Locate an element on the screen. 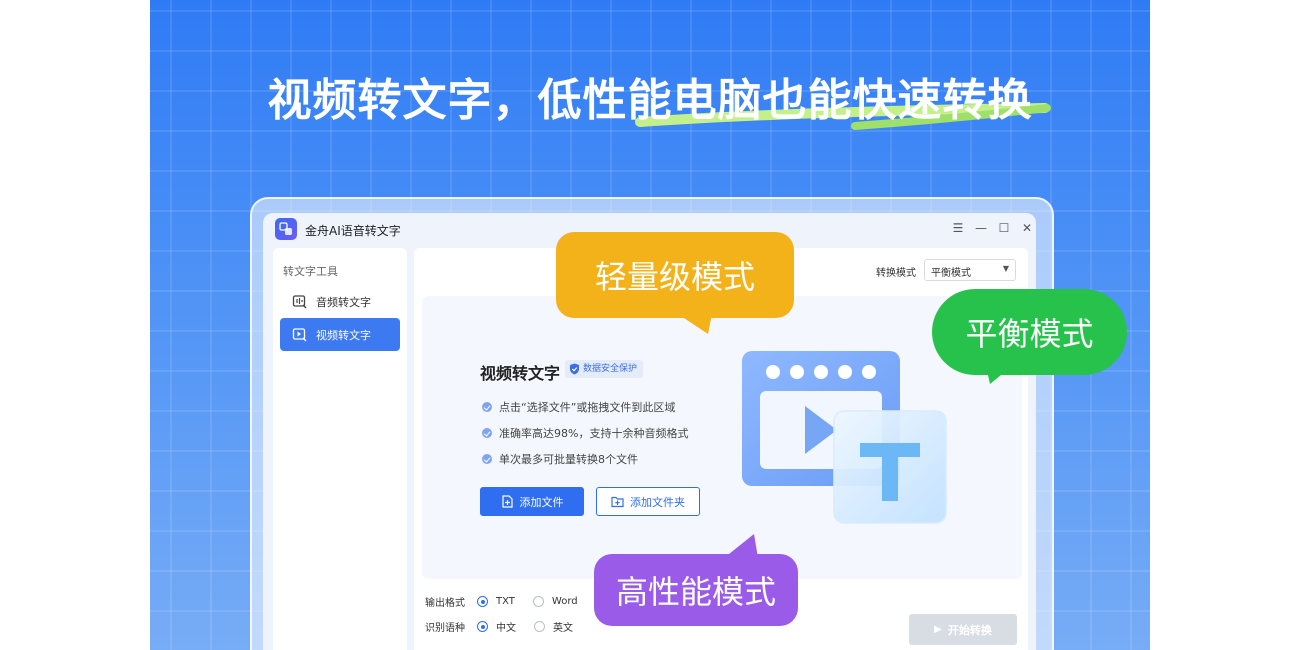 Image resolution: width=1300 pixels, height=650 pixels. language-option-label: 中文 is located at coordinates (506, 628).